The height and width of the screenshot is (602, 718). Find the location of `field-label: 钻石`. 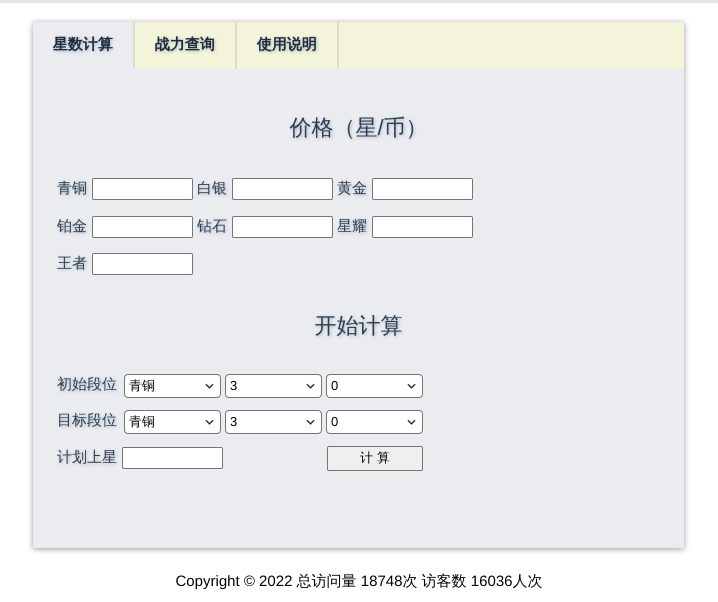

field-label: 钻石 is located at coordinates (212, 226).